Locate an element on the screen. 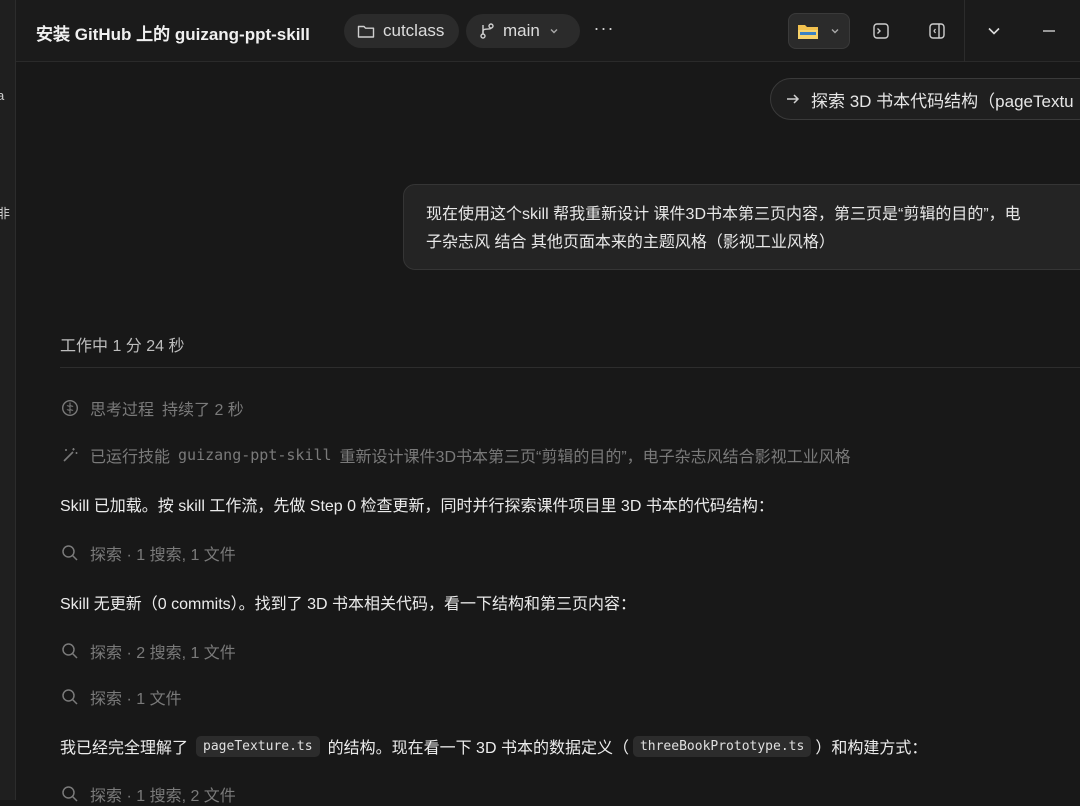  skill-name: guizang-ppt-skill is located at coordinates (255, 455).